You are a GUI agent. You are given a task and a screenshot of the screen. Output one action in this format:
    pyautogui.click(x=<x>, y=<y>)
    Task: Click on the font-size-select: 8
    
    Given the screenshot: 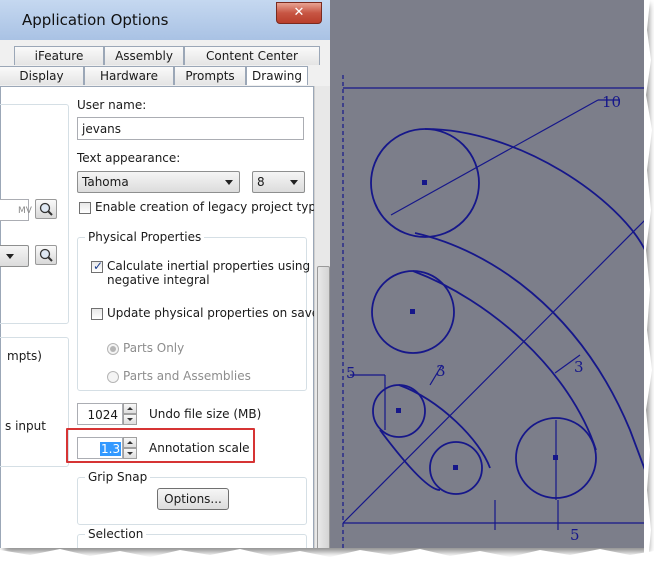 What is the action you would take?
    pyautogui.click(x=278, y=182)
    